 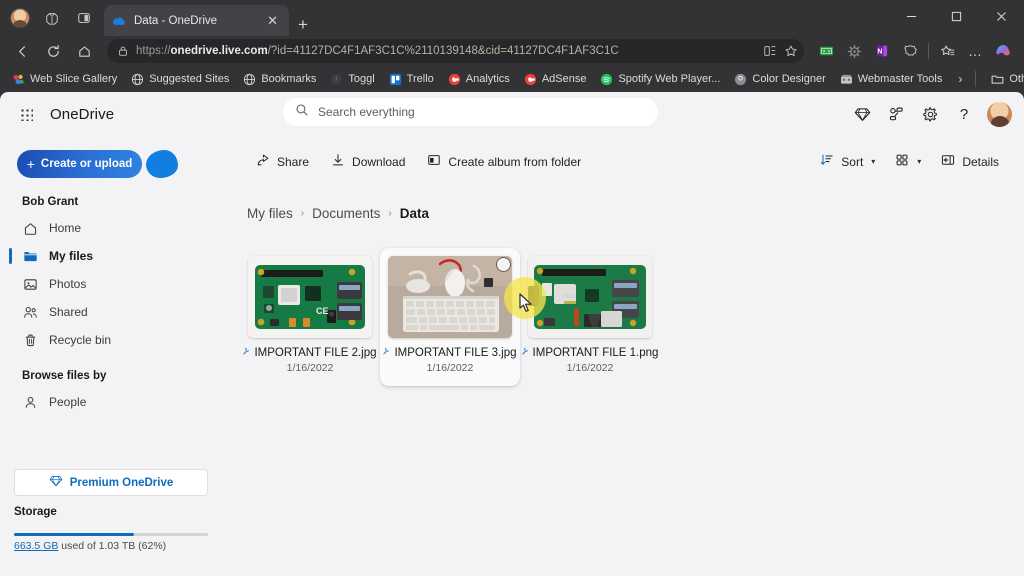 What do you see at coordinates (111, 340) in the screenshot?
I see `sidebar-item-recycle-bin: Recycle bin` at bounding box center [111, 340].